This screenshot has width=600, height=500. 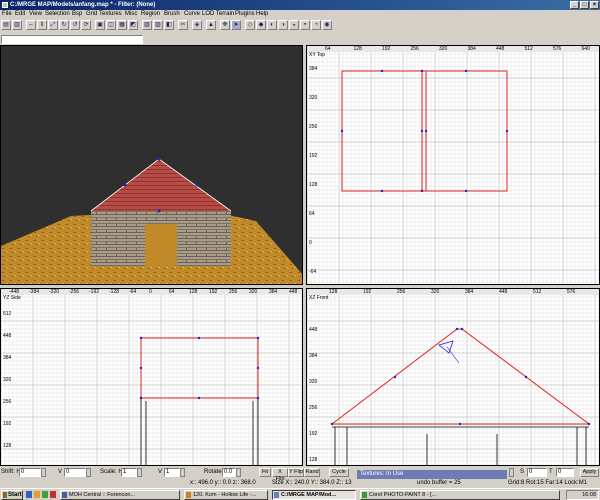 I want to click on cycle-button: Cycle, so click(x=339, y=472).